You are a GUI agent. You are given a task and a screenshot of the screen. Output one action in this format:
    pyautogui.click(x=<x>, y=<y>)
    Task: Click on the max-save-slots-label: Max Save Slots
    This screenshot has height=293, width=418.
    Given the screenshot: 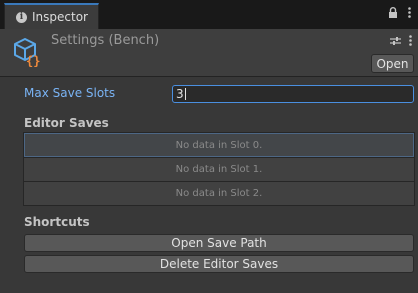 What is the action you would take?
    pyautogui.click(x=70, y=93)
    